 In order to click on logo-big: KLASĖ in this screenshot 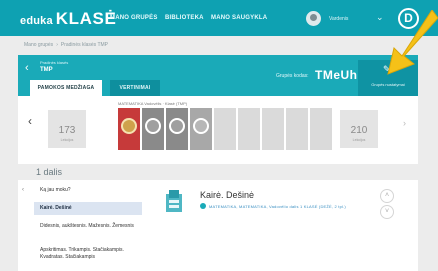, I will do `click(86, 18)`.